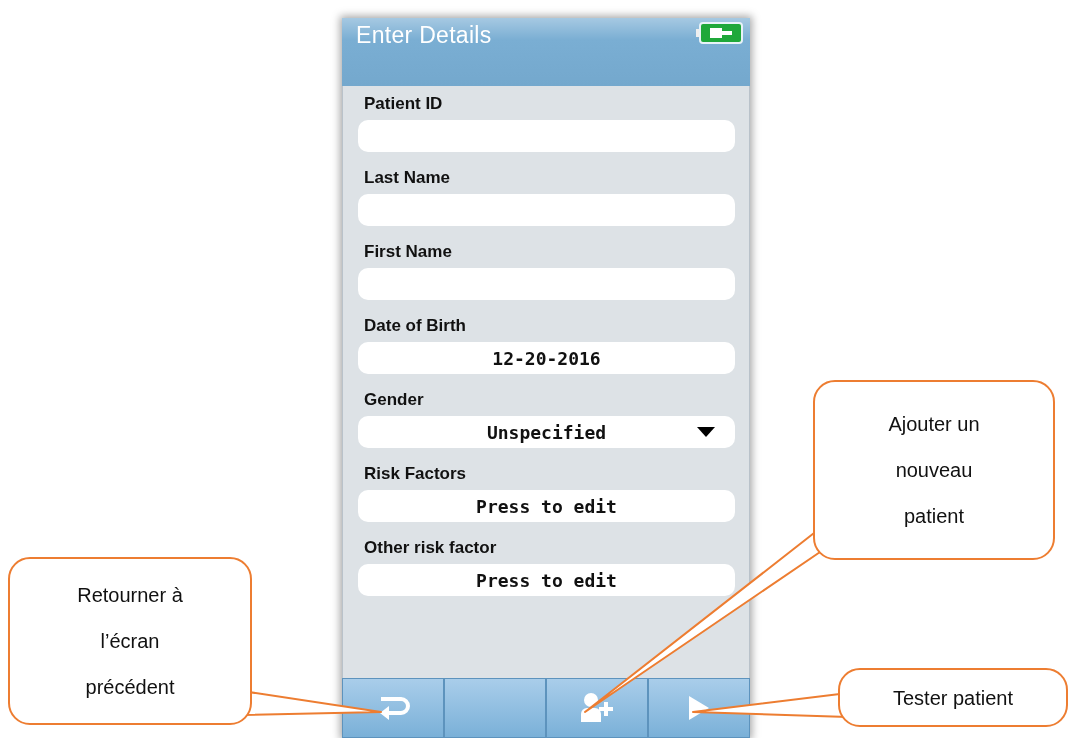 The image size is (1072, 738). Describe the element at coordinates (699, 708) in the screenshot. I see `play-button` at that location.